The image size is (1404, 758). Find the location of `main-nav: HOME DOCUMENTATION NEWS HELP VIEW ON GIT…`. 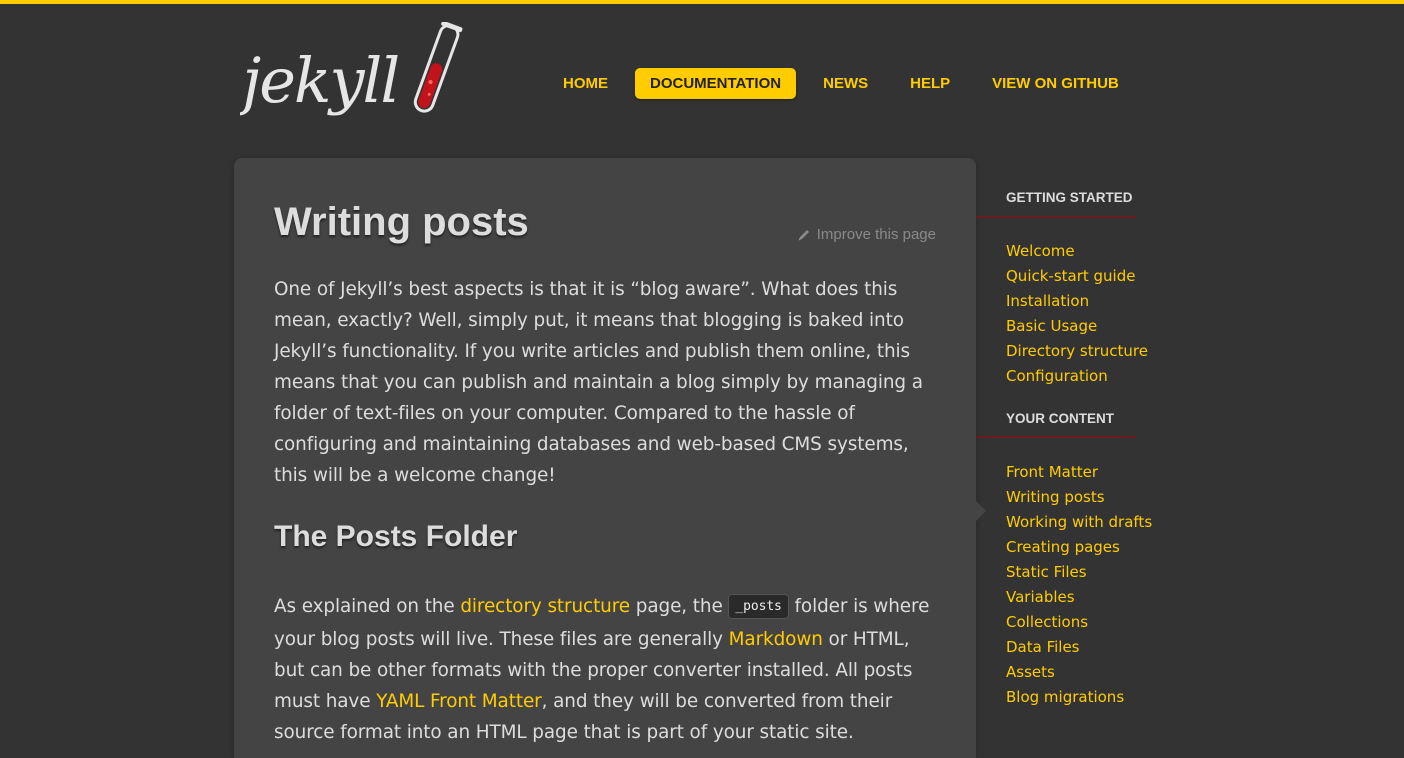

main-nav: HOME DOCUMENTATION NEWS HELP VIEW ON GIT… is located at coordinates (847, 83).